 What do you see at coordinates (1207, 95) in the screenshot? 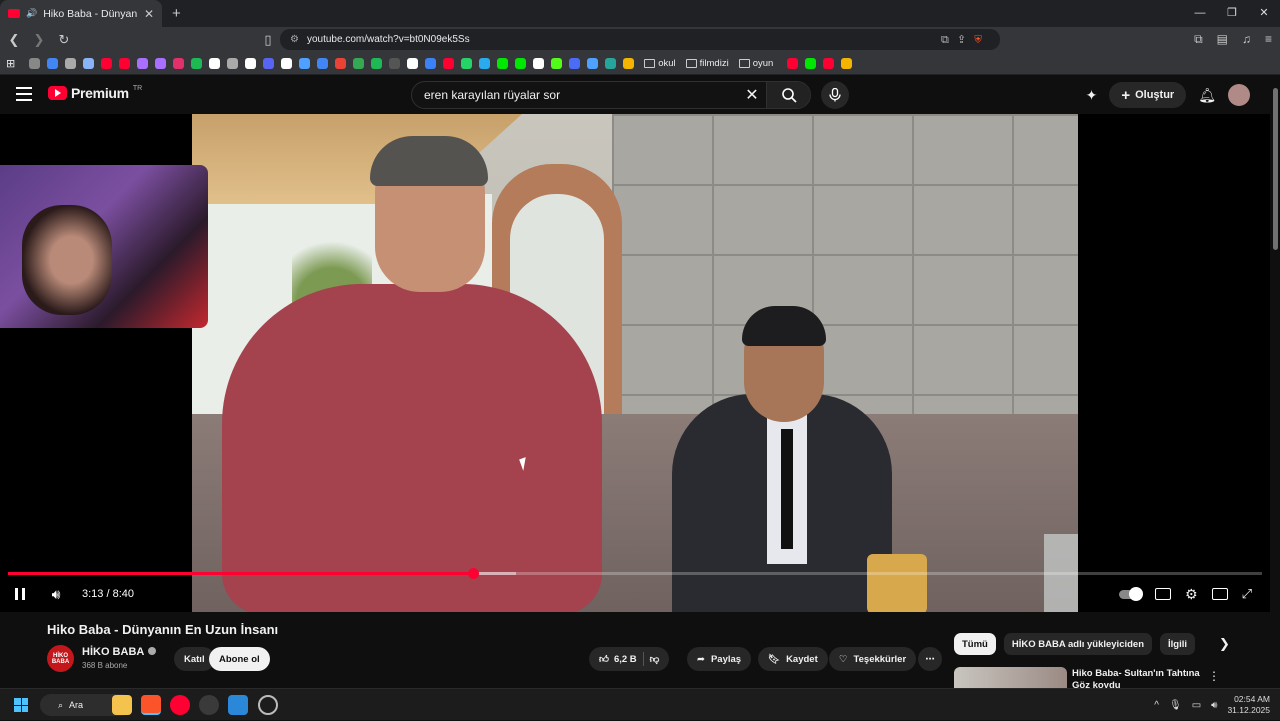
I see `notifications-bell-icon: 🔔︎` at bounding box center [1207, 95].